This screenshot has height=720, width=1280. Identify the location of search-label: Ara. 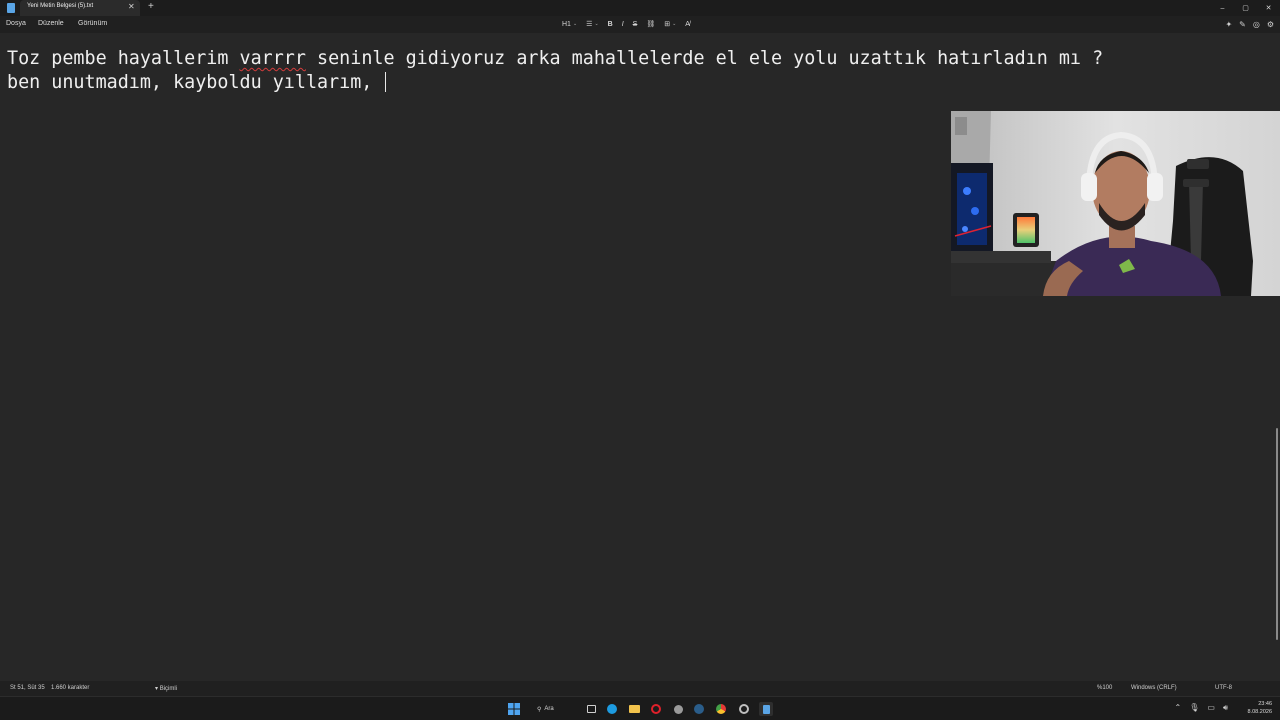
(549, 709).